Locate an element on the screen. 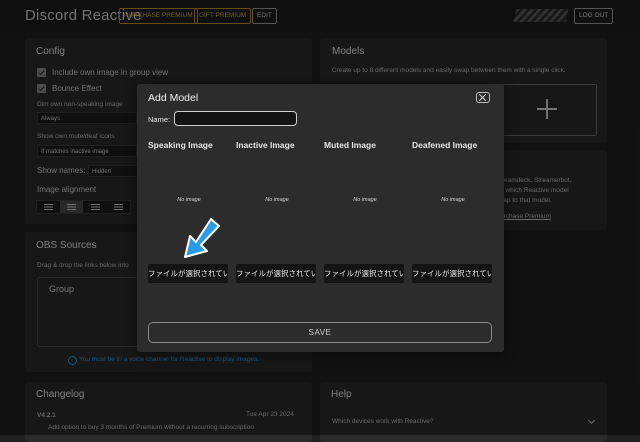 The width and height of the screenshot is (640, 442). speaking-image-title: Speaking Image is located at coordinates (180, 145).